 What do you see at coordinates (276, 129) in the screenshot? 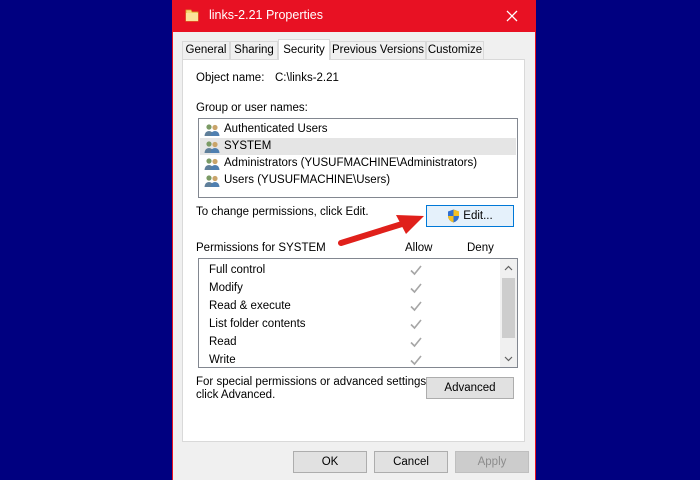
I see `user-item-label: Authenticated Users` at bounding box center [276, 129].